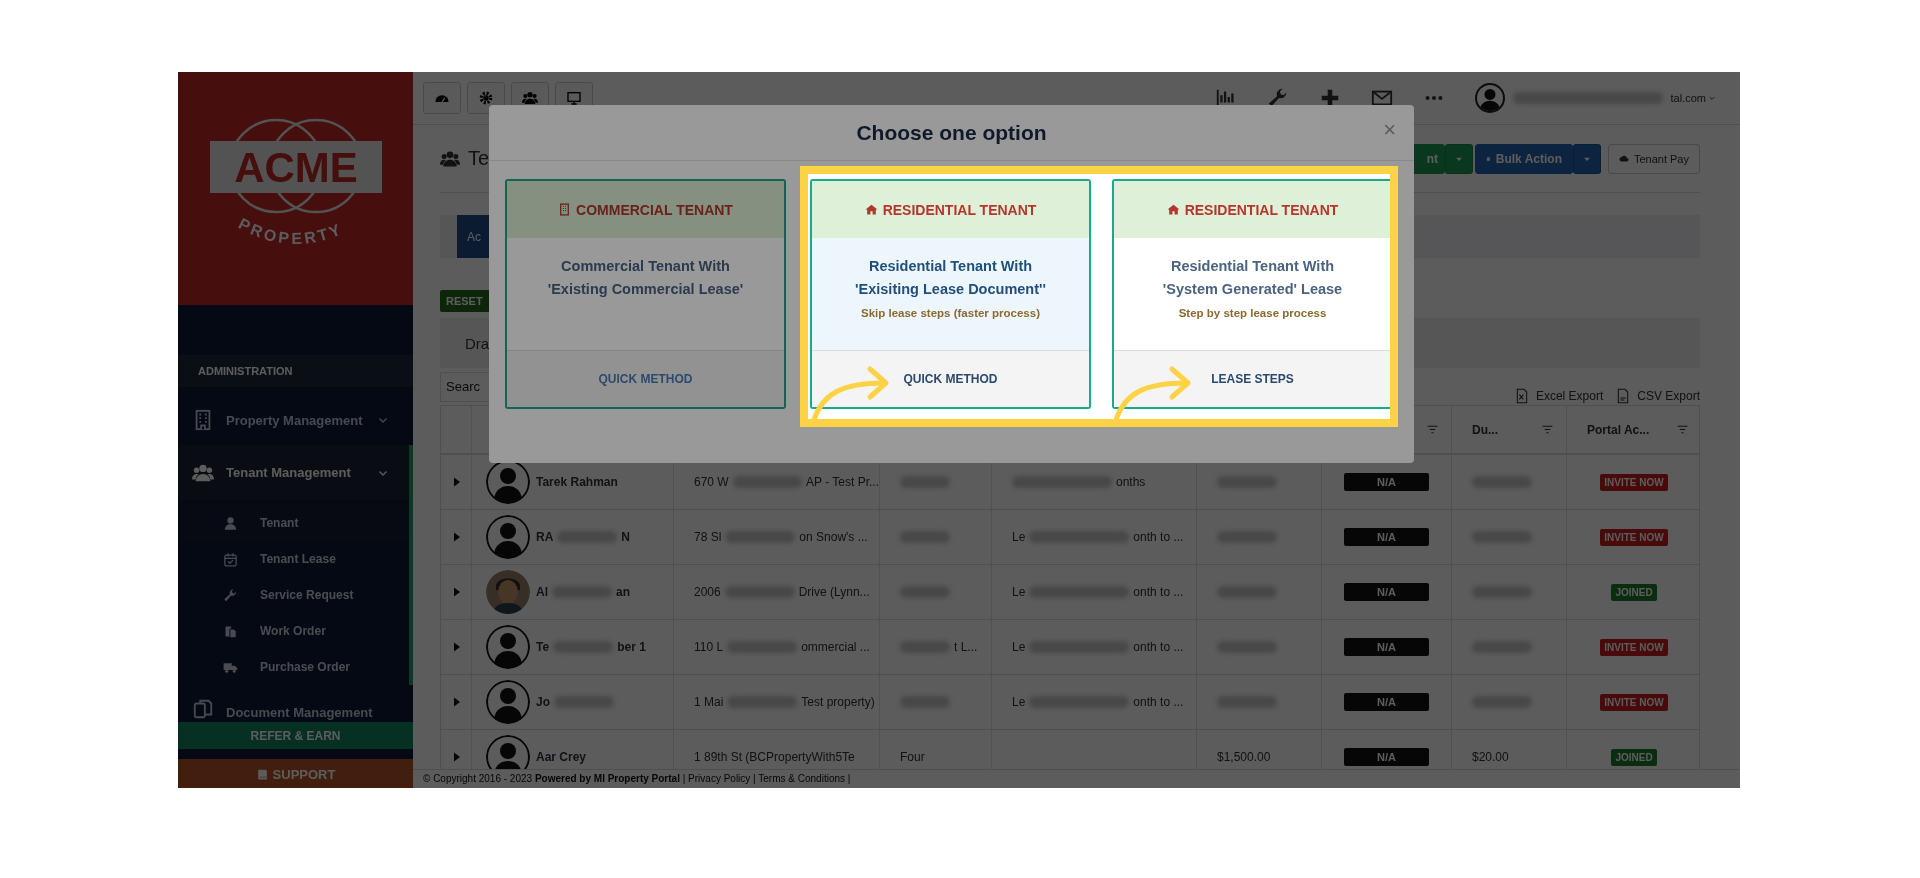 This screenshot has height=878, width=1920. I want to click on refer-button: REFER & EARN, so click(295, 735).